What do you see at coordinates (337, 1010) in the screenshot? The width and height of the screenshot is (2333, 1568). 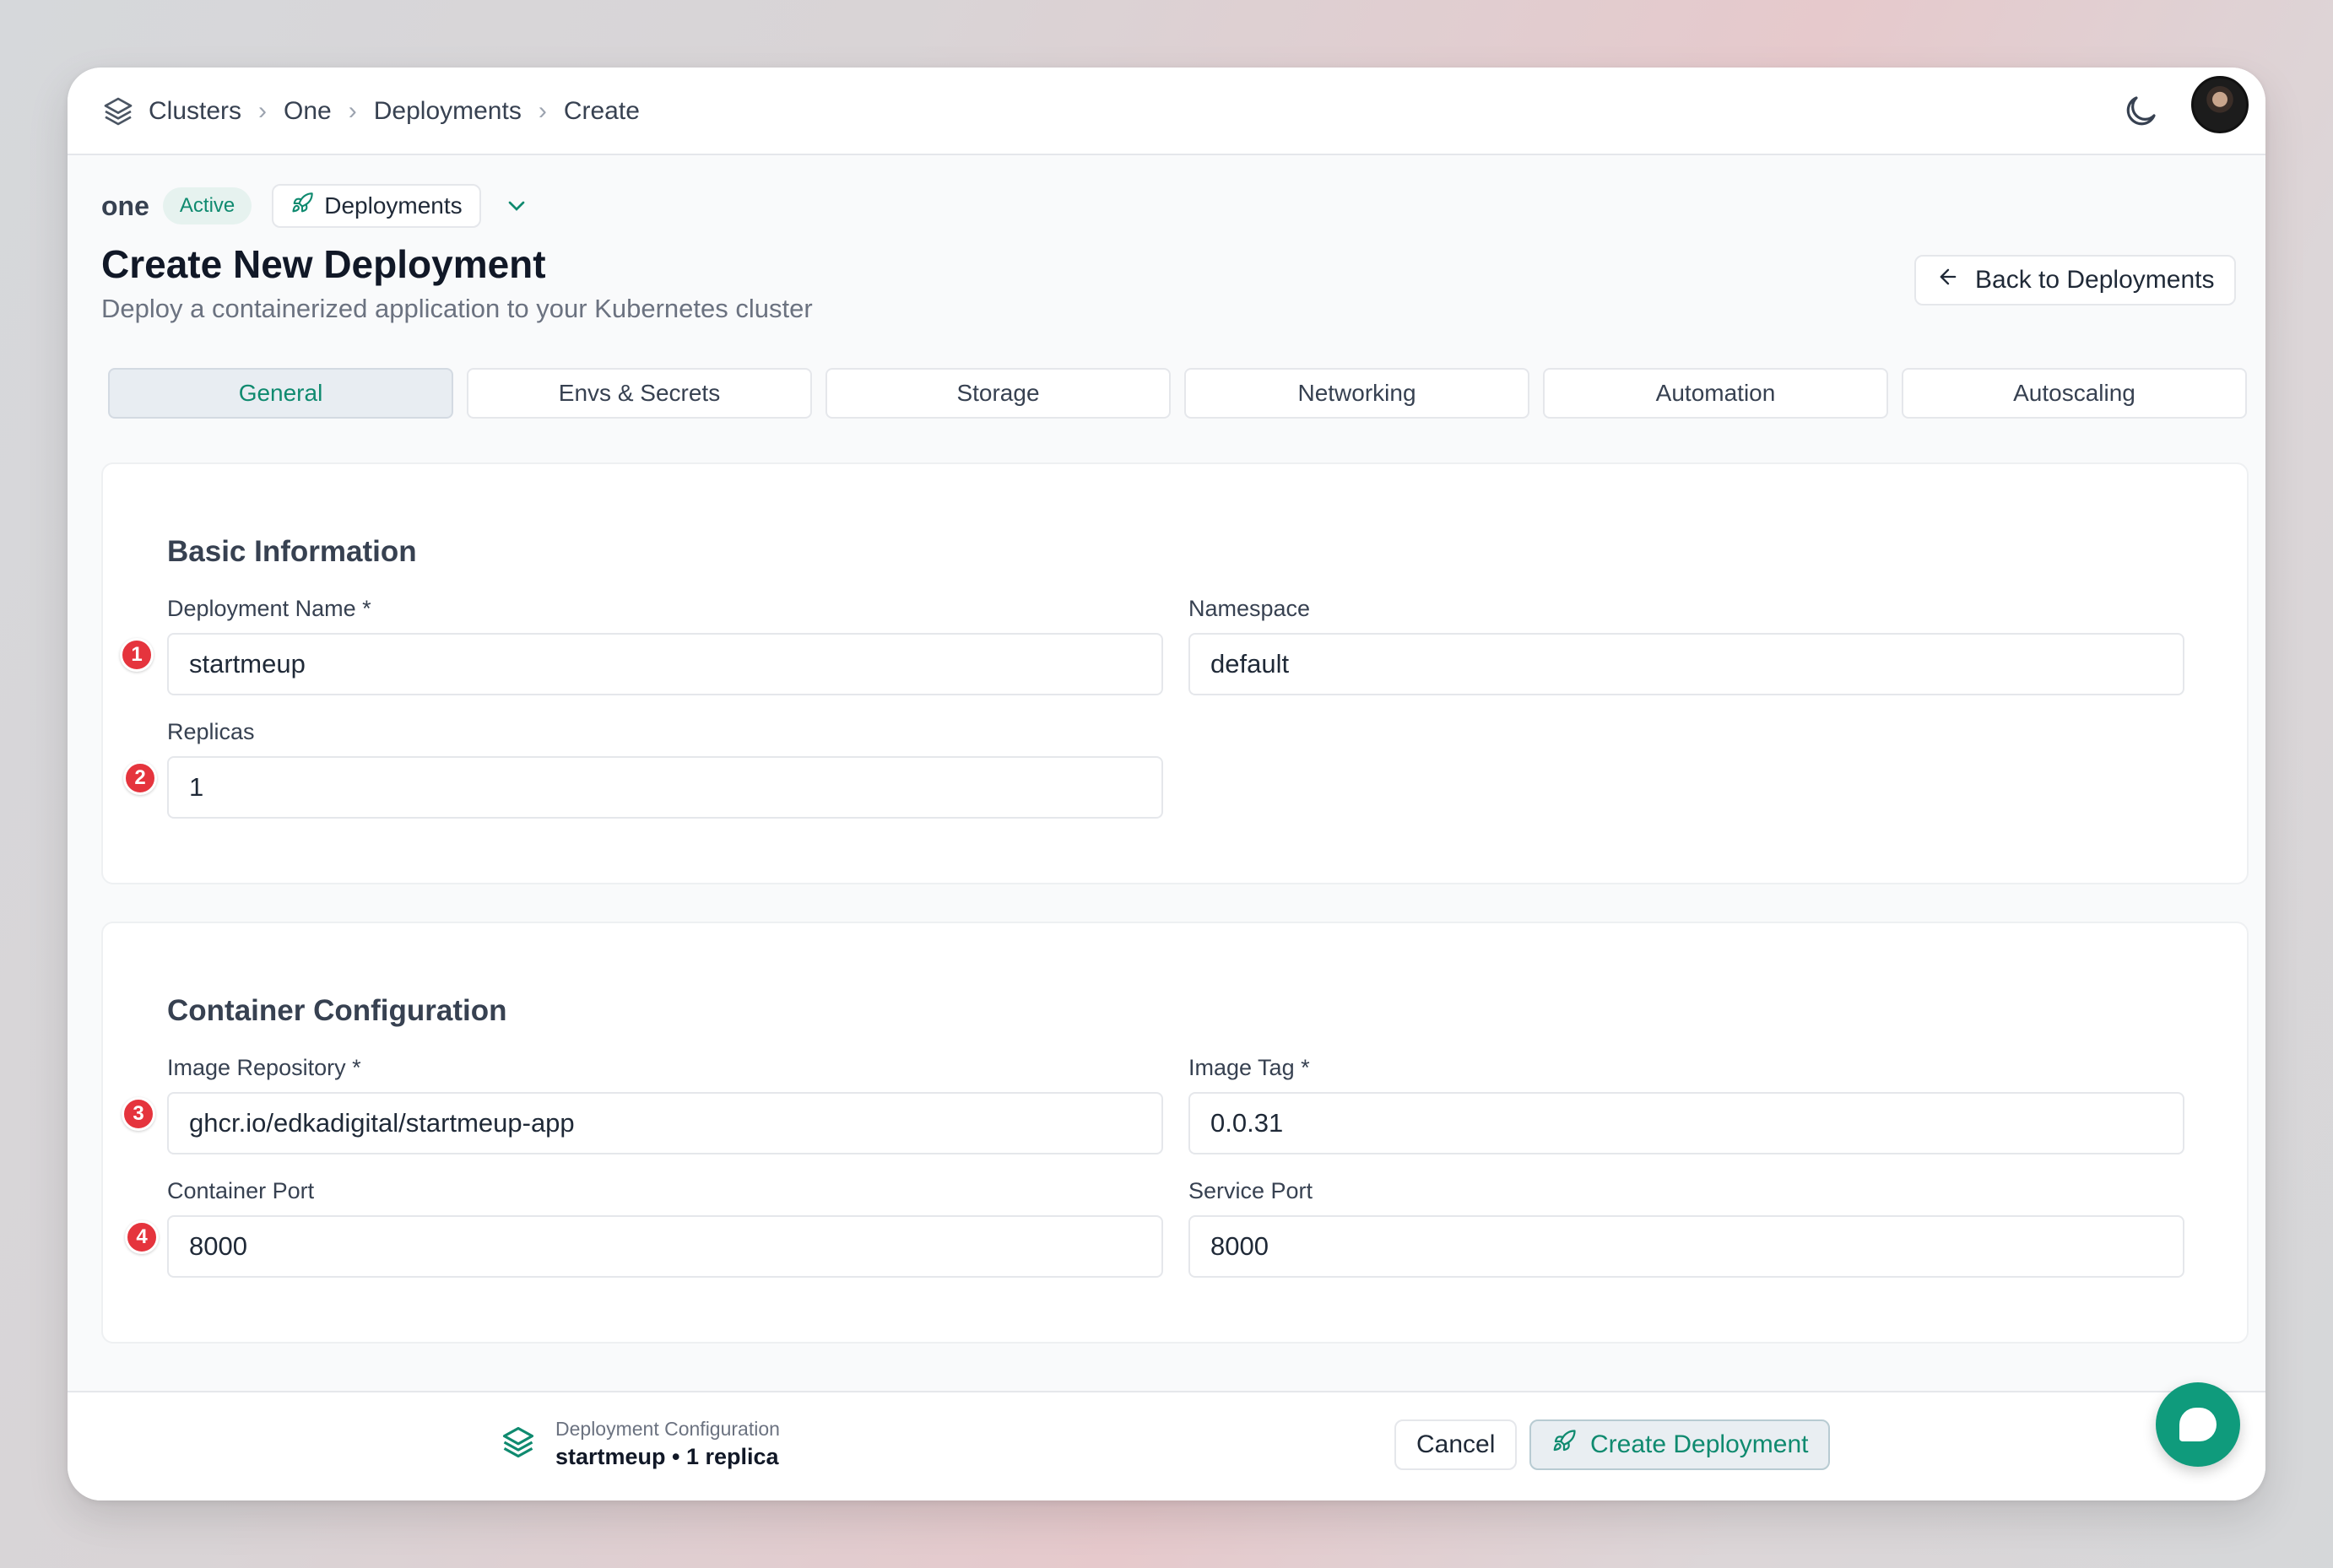 I see `container-configuration-title: Container Configuration` at bounding box center [337, 1010].